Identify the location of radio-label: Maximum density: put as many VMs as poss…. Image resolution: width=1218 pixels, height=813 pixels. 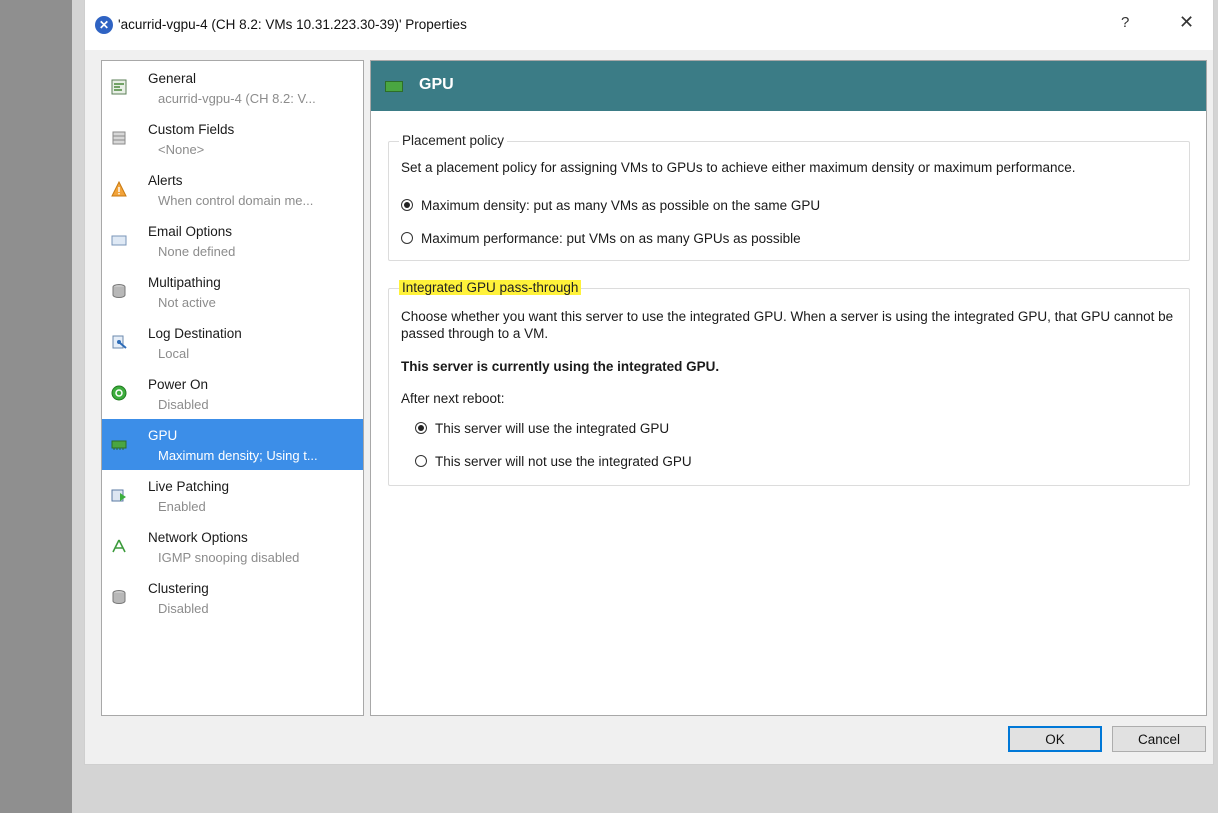
(621, 205).